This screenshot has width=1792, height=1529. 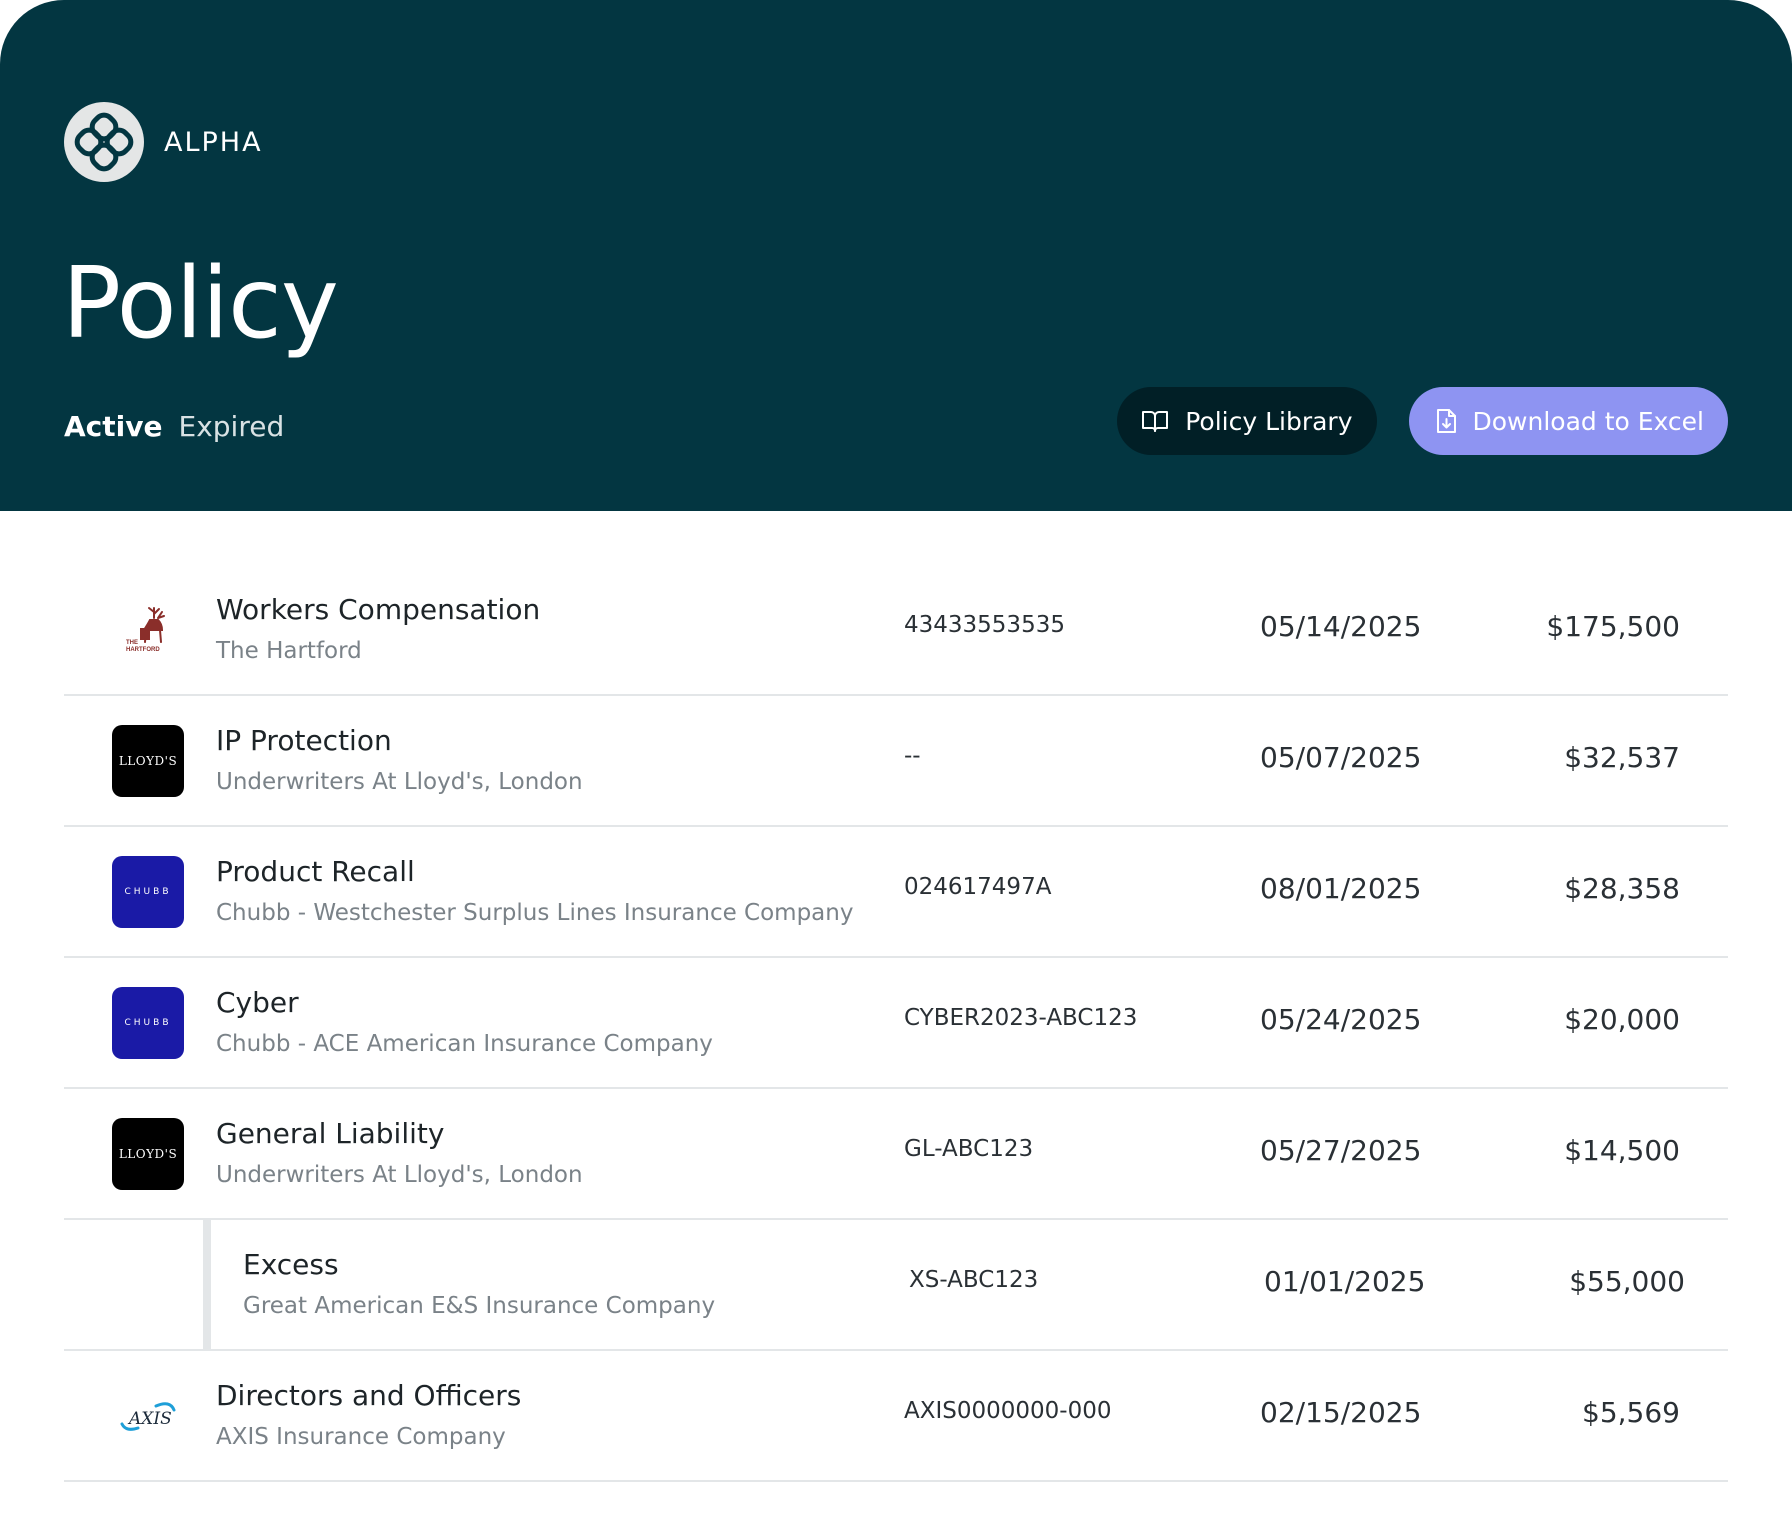 I want to click on policy-name: IP Protection, so click(x=304, y=740).